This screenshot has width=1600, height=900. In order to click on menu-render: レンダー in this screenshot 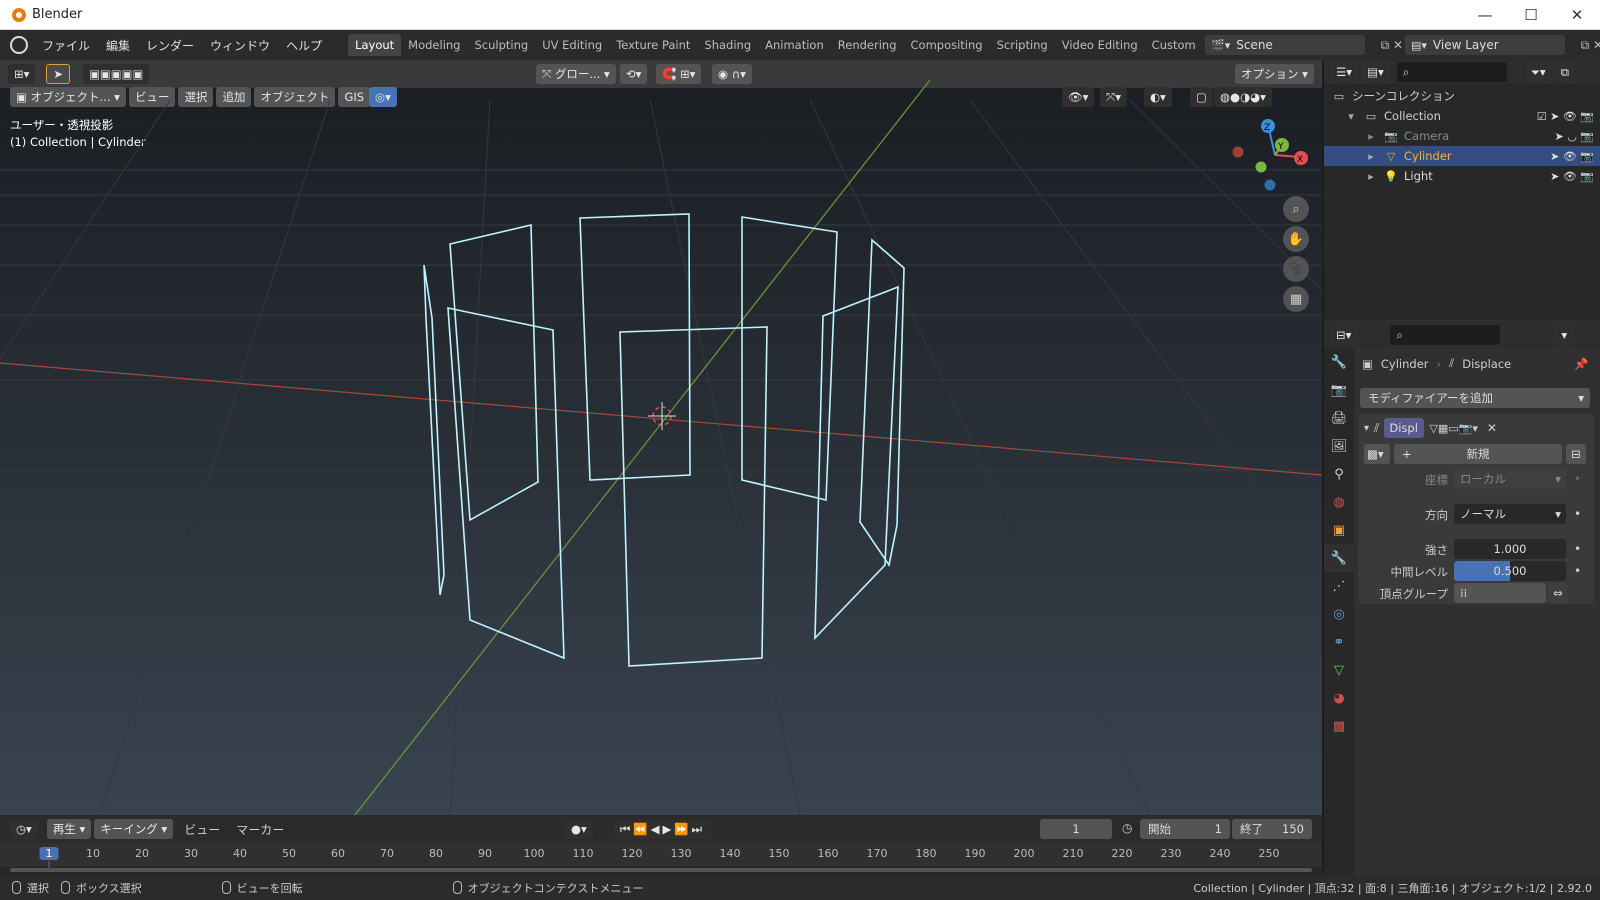, I will do `click(170, 45)`.